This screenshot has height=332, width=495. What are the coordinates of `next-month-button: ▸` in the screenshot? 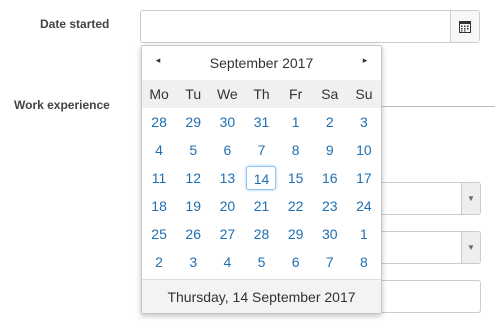 It's located at (365, 60).